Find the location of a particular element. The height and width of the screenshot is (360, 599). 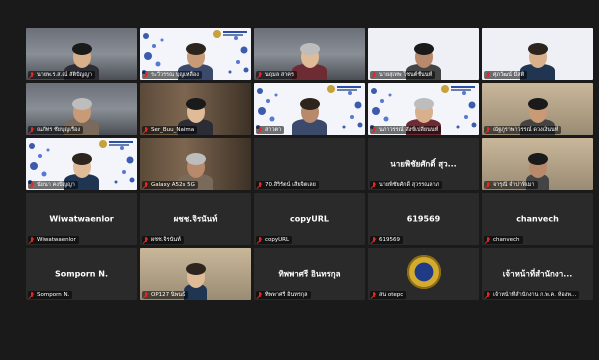

participant-name-label: นายพิชัยศักดิ์ สุวรรณลาภ is located at coordinates (406, 185).